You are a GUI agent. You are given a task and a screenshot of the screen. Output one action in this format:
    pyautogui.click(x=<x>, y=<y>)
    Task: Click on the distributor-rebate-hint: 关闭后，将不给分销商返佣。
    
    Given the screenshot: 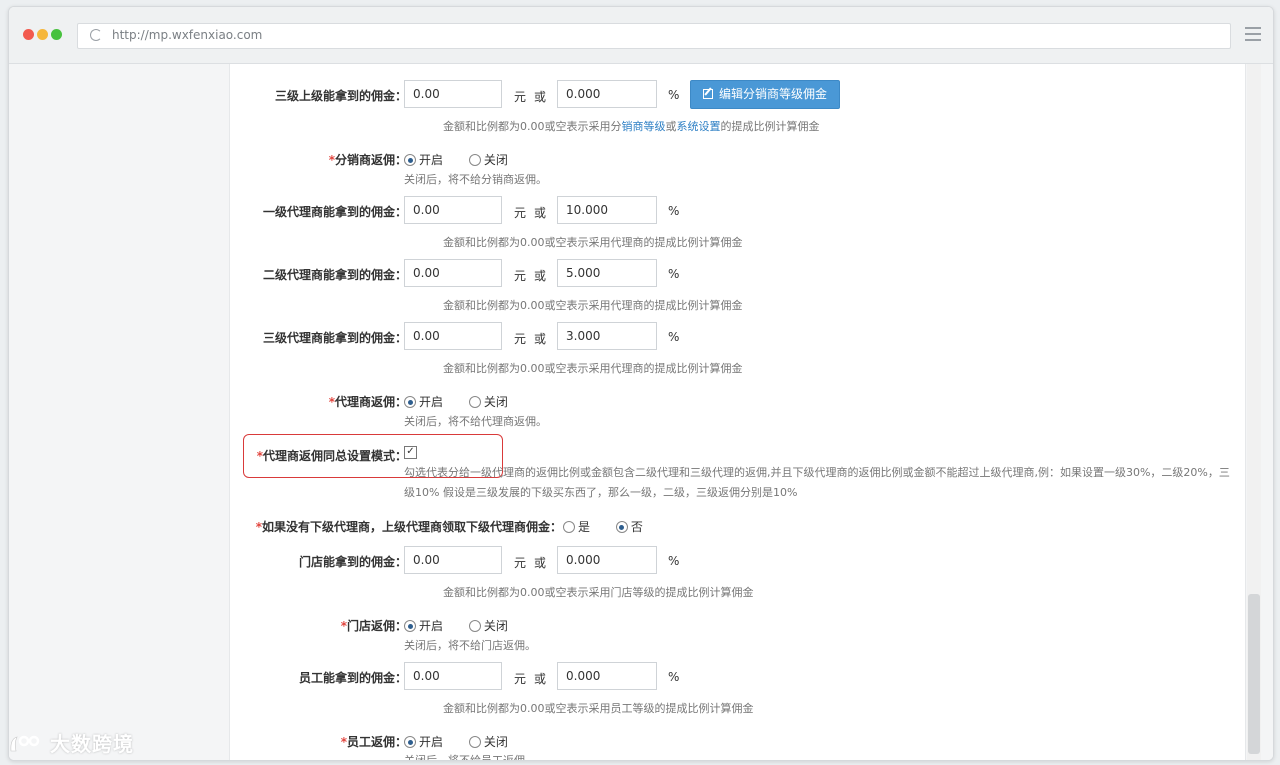 What is the action you would take?
    pyautogui.click(x=475, y=179)
    